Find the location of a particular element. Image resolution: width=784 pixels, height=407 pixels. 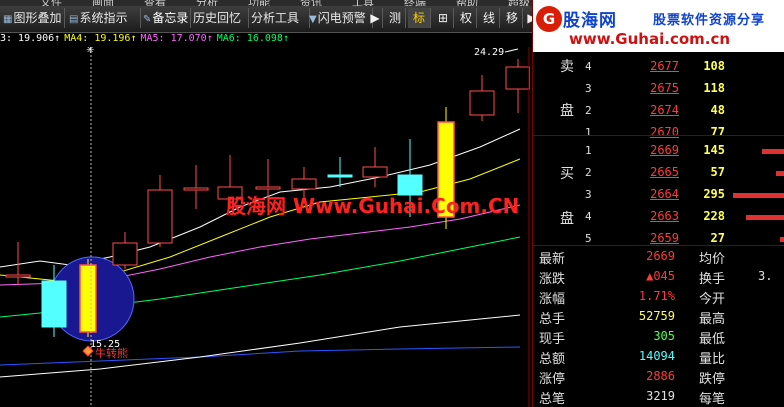

memo-button: ✎备忘录 is located at coordinates (165, 18).